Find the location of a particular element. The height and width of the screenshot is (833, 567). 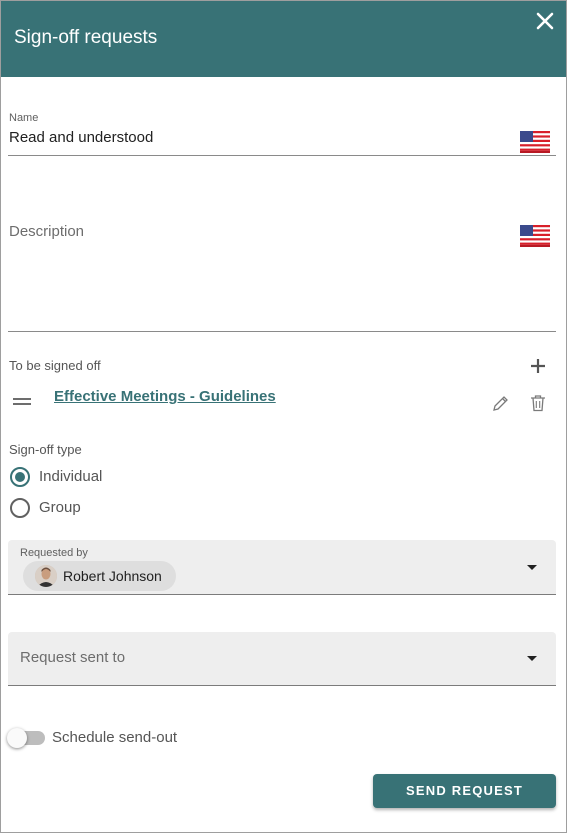

requested-by-chip: Robert Johnson is located at coordinates (99, 576).